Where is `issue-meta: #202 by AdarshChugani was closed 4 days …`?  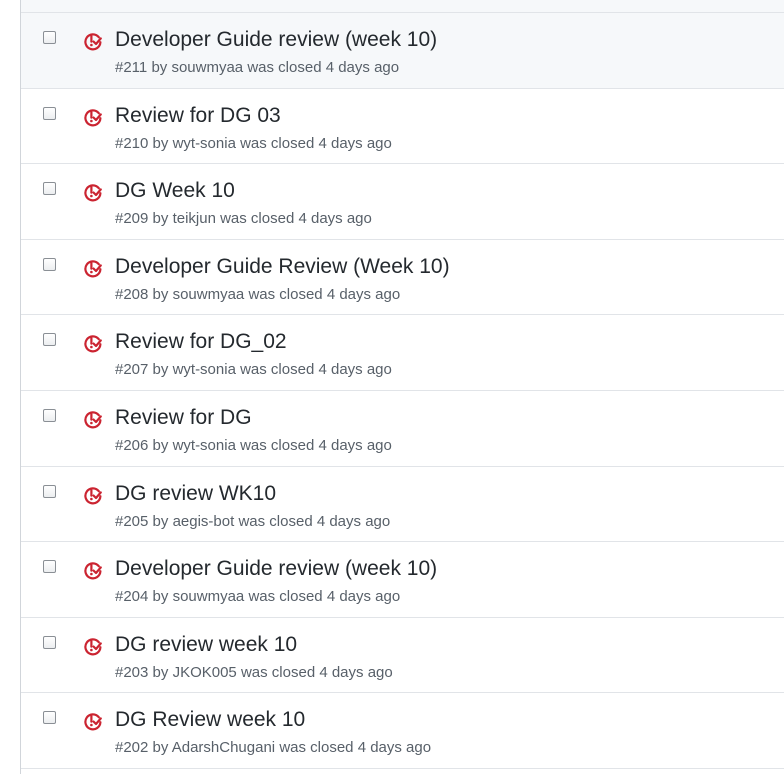 issue-meta: #202 by AdarshChugani was closed 4 days … is located at coordinates (273, 748).